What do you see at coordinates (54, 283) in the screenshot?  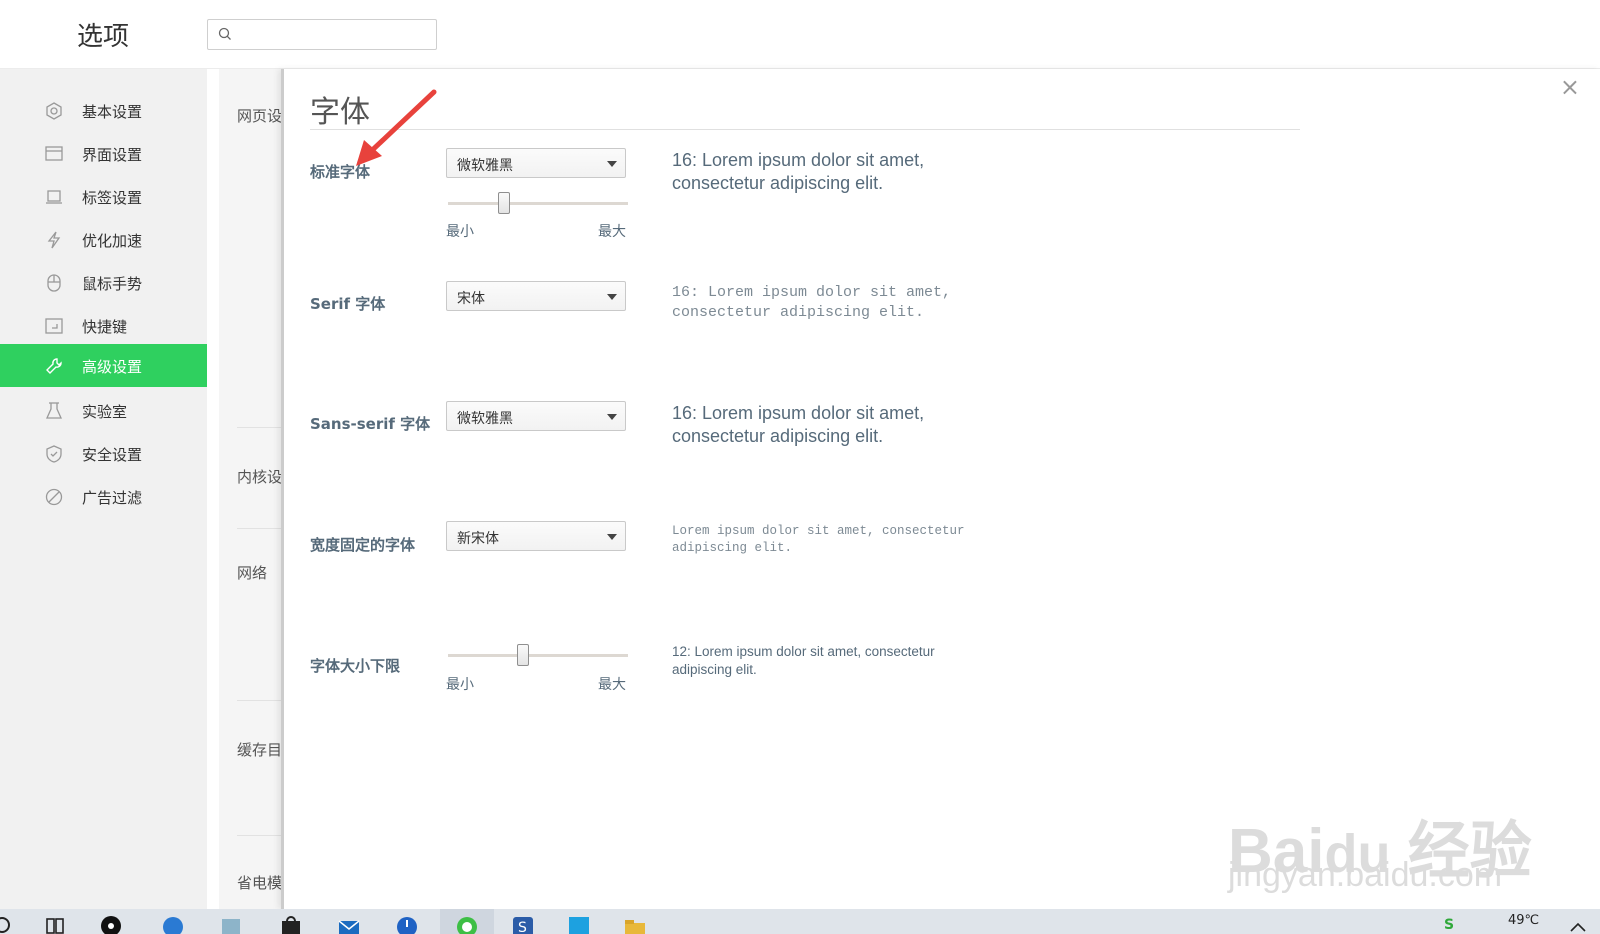 I see `mouse-icon` at bounding box center [54, 283].